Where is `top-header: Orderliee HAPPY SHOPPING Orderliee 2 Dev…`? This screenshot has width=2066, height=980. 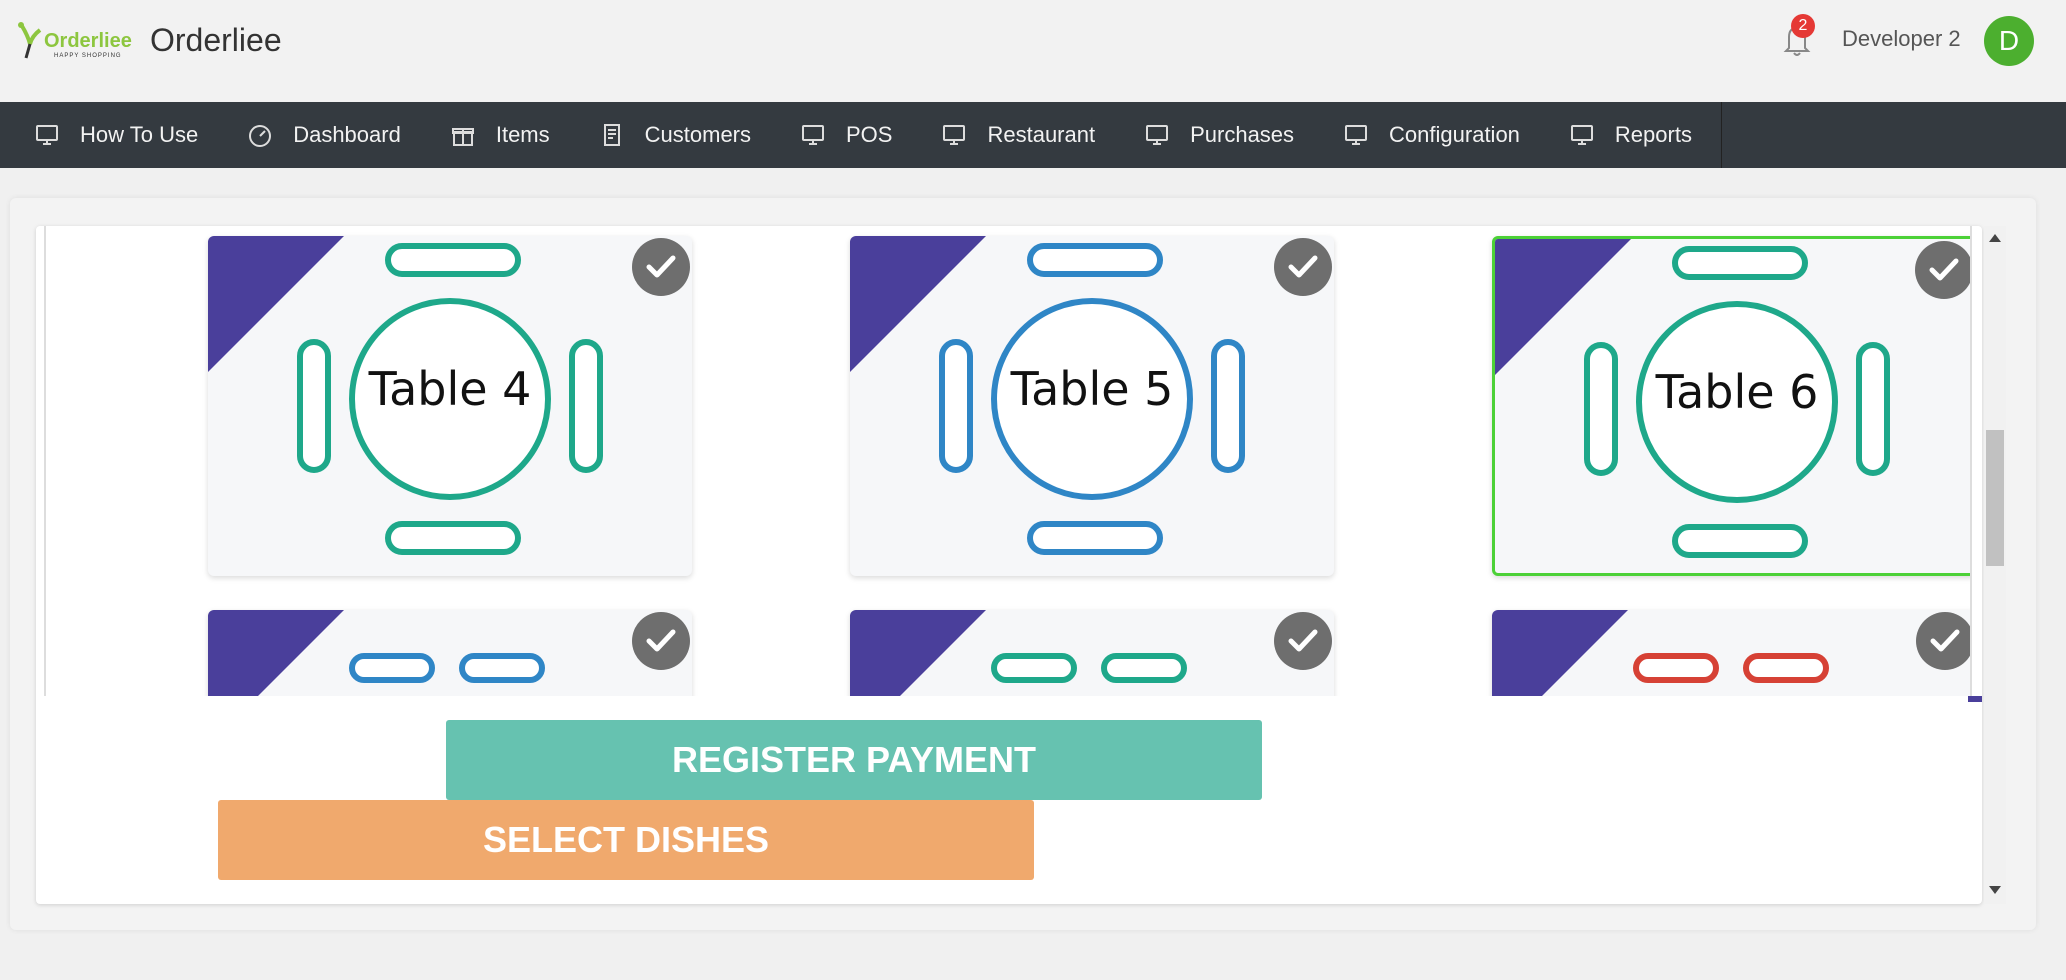 top-header: Orderliee HAPPY SHOPPING Orderliee 2 Dev… is located at coordinates (1033, 51).